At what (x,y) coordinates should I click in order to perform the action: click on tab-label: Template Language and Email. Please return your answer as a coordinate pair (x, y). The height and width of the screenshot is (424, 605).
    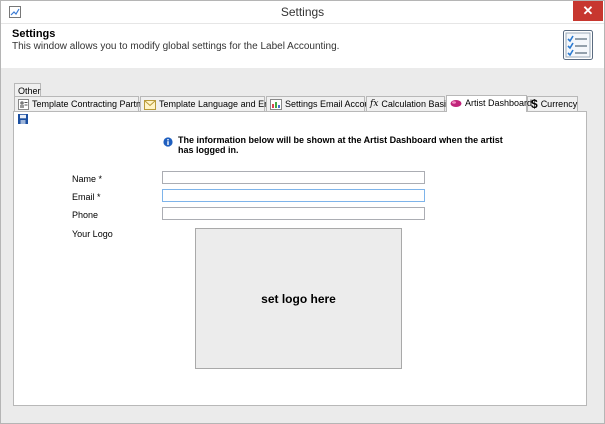
    Looking at the image, I should click on (220, 104).